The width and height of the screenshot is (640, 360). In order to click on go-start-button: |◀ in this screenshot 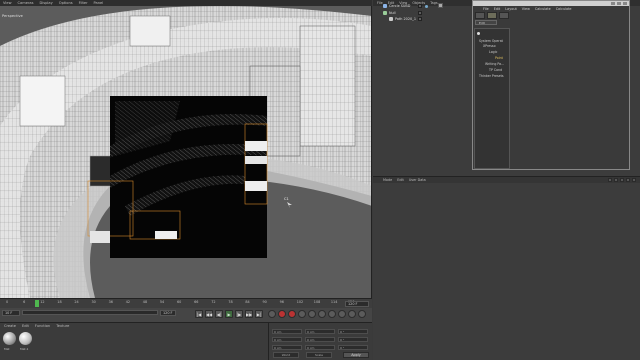, I will do `click(199, 314)`.